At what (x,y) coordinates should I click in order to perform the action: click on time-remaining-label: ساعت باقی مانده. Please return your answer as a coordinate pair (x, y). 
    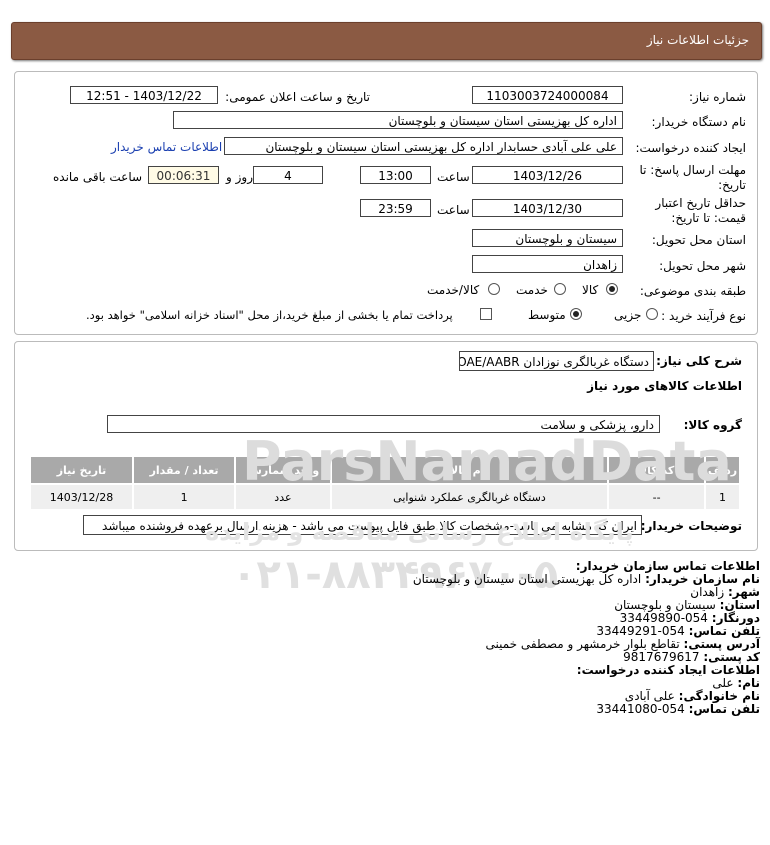
    Looking at the image, I should click on (98, 177).